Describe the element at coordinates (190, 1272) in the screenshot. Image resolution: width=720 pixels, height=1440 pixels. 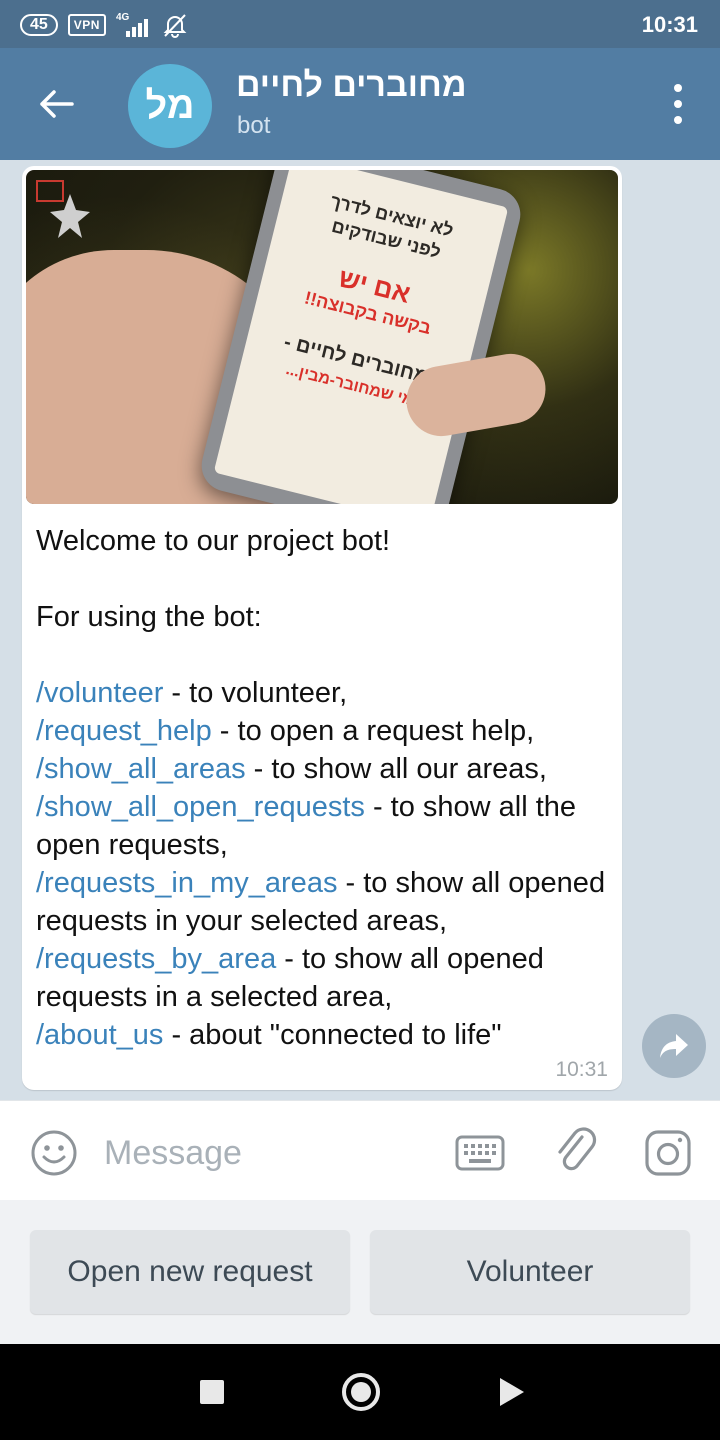
I see `open-new-request-button: Open new request` at that location.